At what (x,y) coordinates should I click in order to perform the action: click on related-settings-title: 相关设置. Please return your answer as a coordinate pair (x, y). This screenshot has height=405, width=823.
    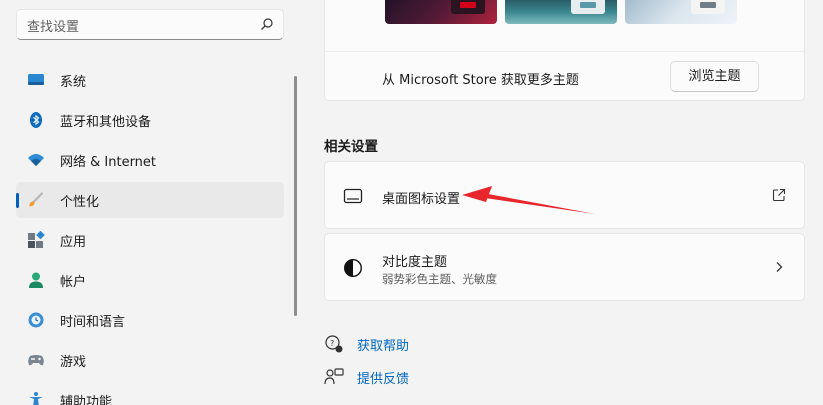
    Looking at the image, I should click on (351, 147).